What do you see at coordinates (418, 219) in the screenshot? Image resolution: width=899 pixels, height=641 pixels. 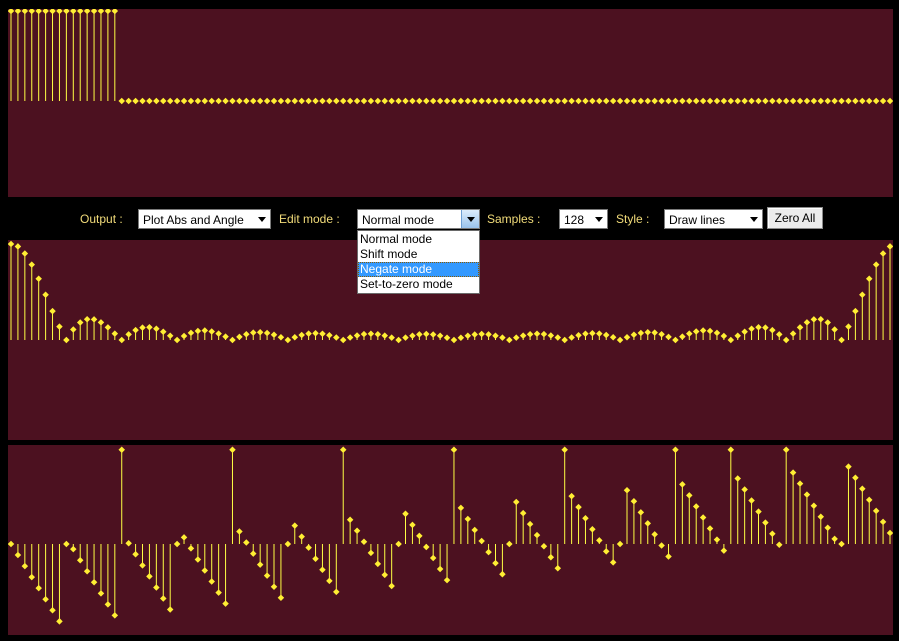 I see `edit-mode-select: Normal mode` at bounding box center [418, 219].